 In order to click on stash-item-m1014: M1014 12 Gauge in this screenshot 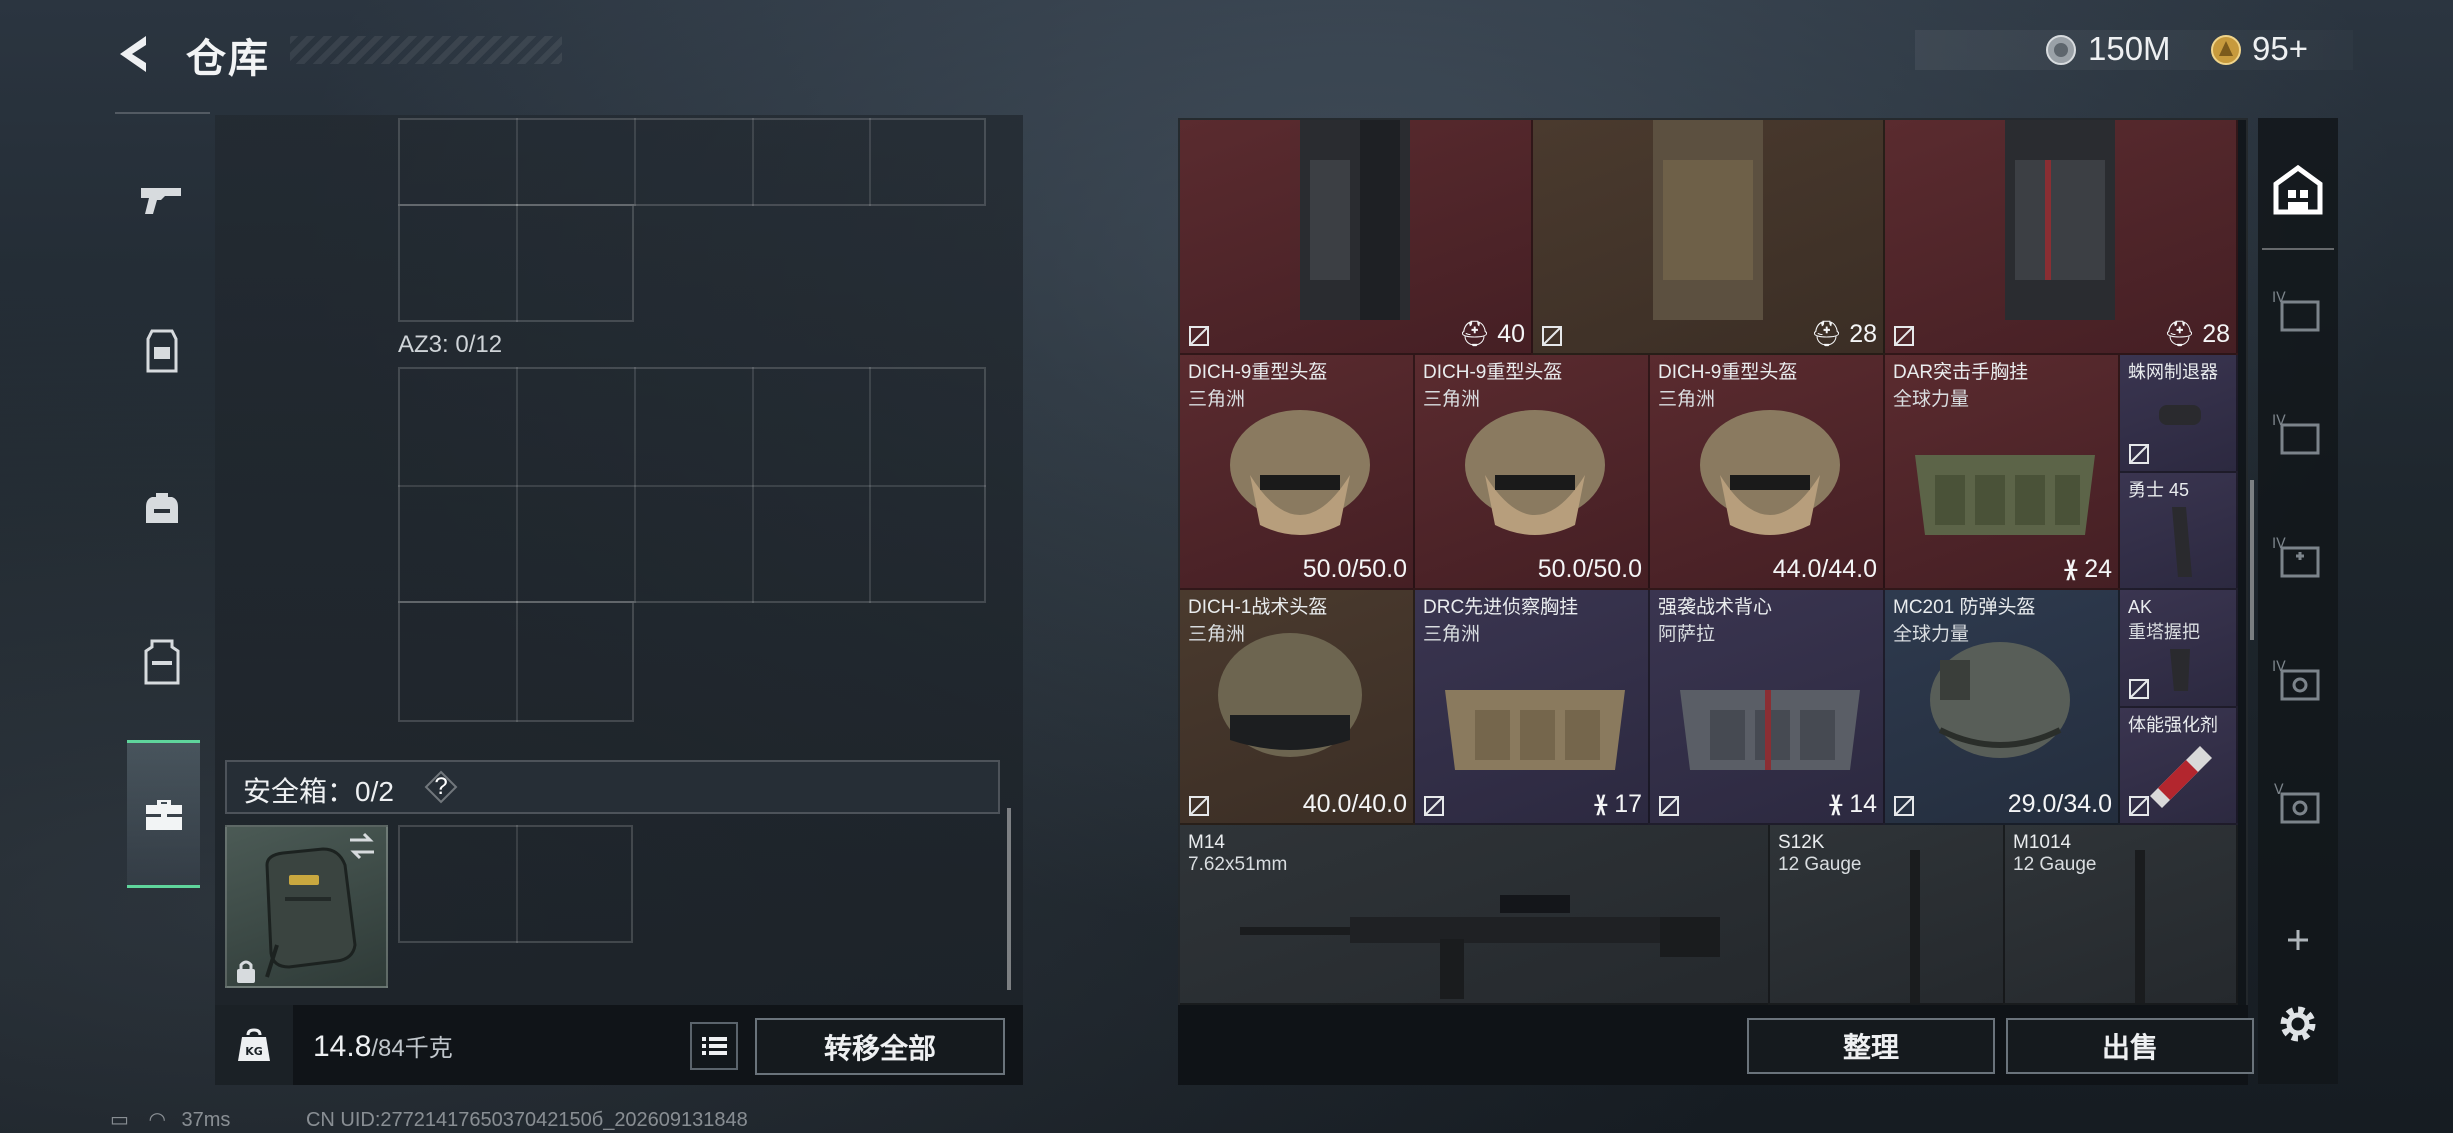, I will do `click(2121, 915)`.